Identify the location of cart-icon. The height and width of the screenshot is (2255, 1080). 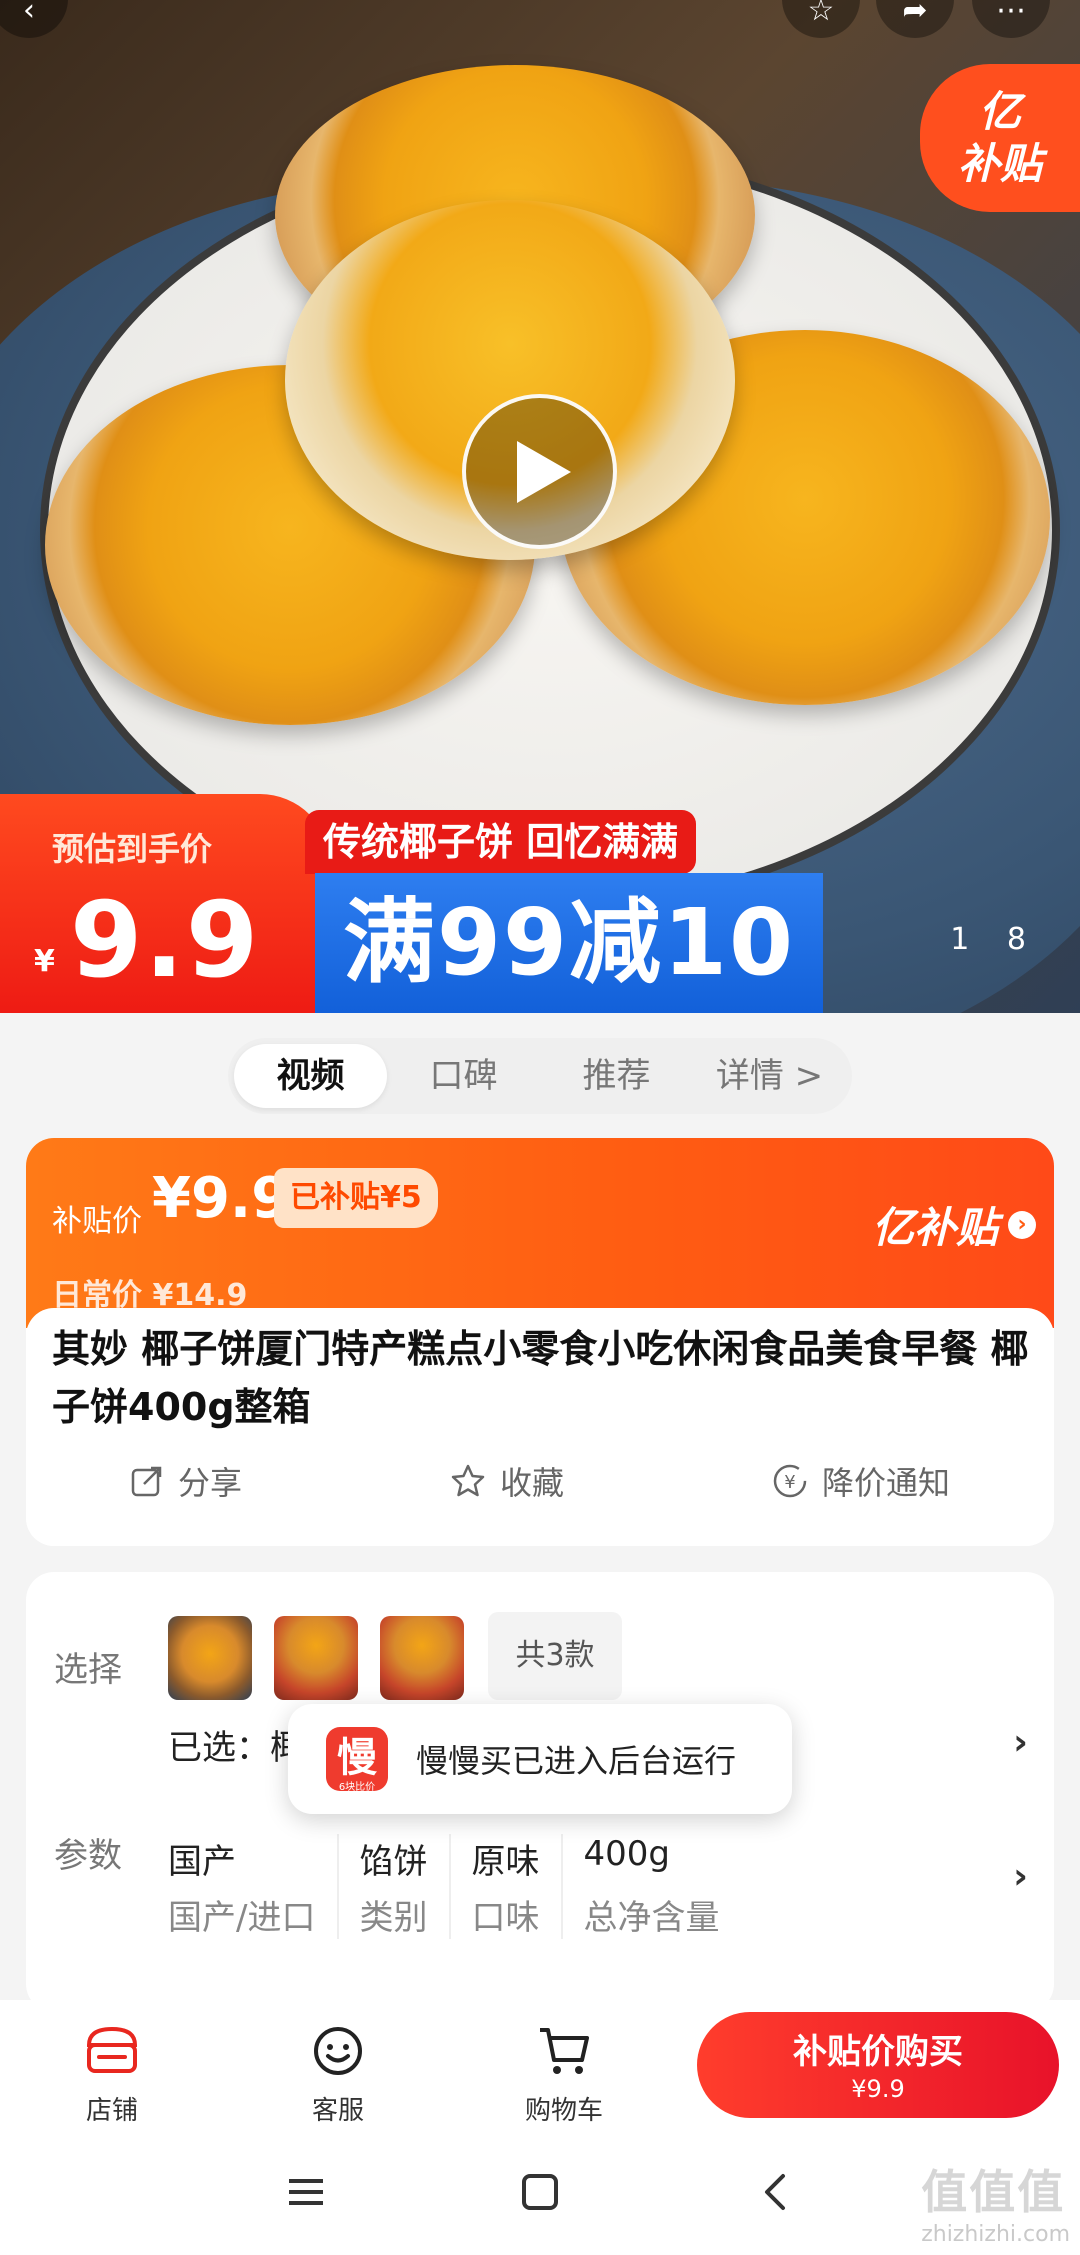
(564, 2051).